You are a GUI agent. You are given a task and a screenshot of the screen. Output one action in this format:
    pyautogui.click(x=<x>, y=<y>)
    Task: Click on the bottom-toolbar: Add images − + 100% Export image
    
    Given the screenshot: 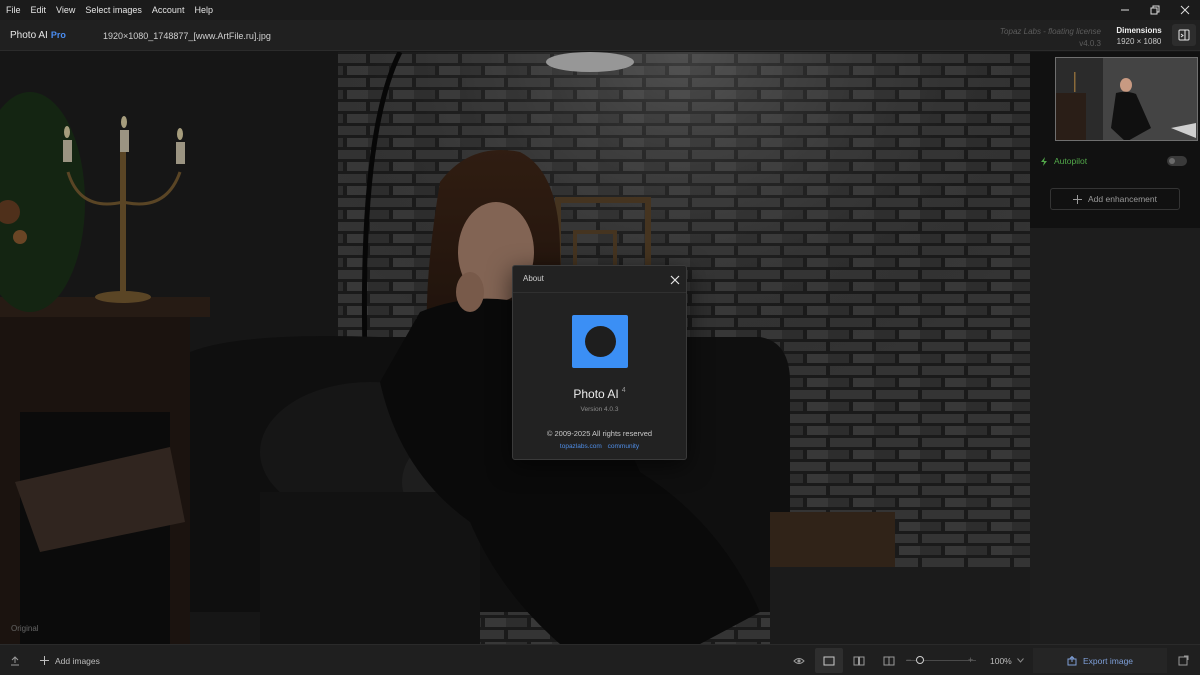 What is the action you would take?
    pyautogui.click(x=600, y=659)
    